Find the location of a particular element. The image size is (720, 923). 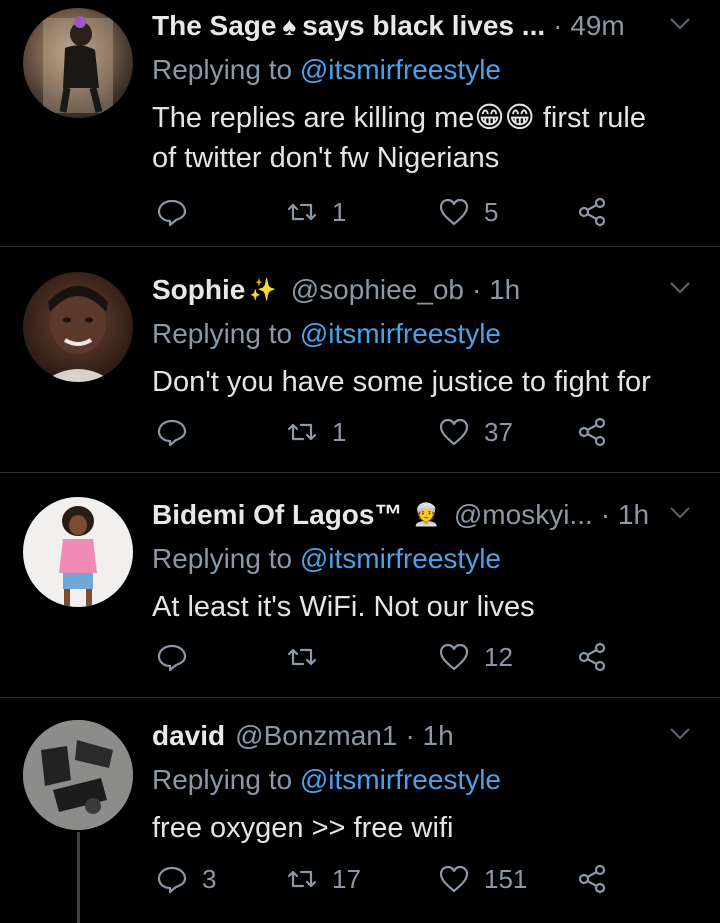

like-count: 5 is located at coordinates (491, 211).